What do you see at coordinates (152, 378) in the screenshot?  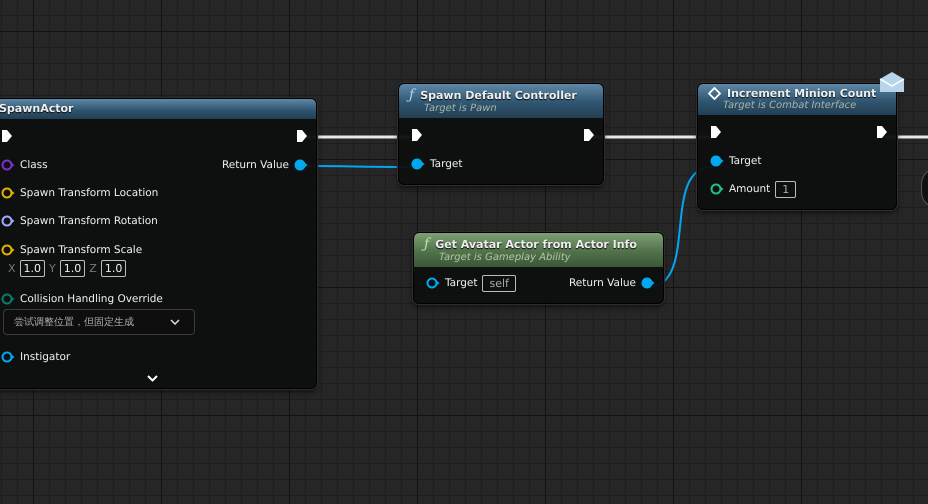 I see `expand-chevron-icon` at bounding box center [152, 378].